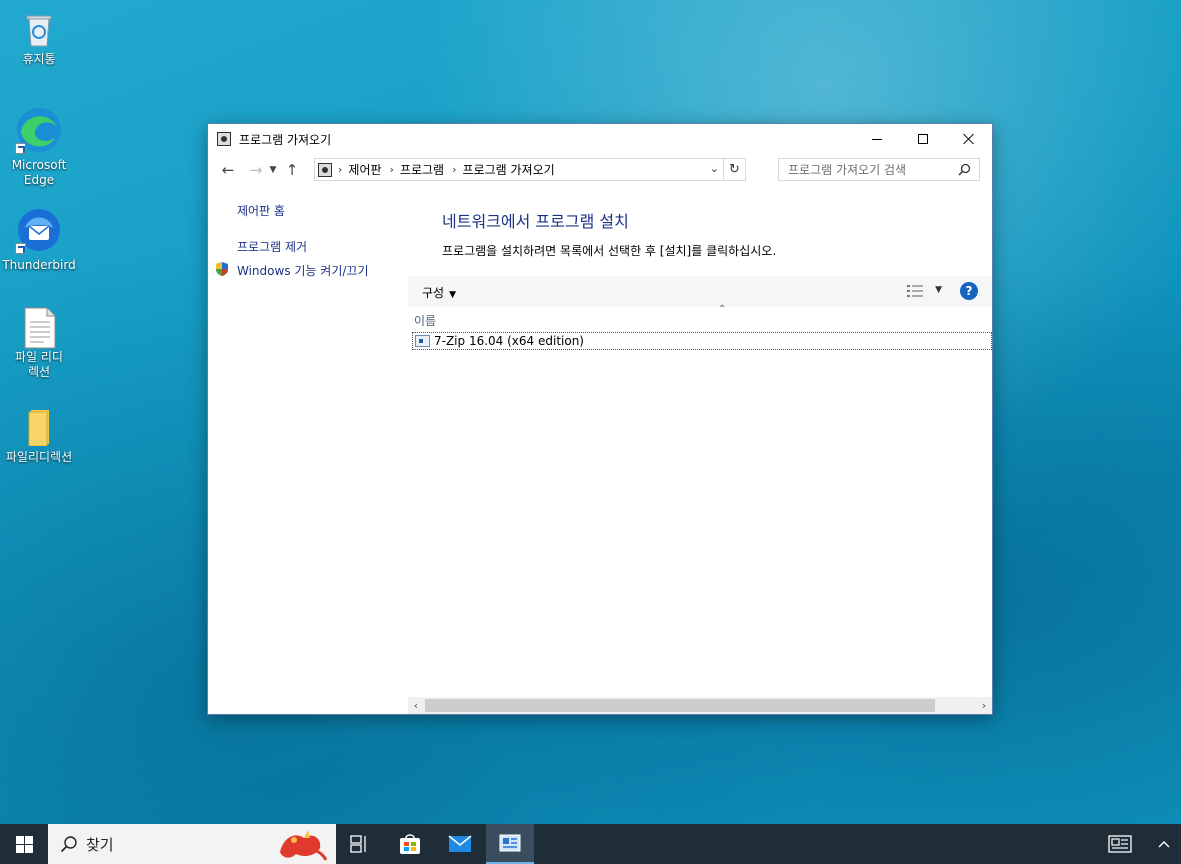 This screenshot has height=864, width=1181. Describe the element at coordinates (700, 291) in the screenshot. I see `command-bar: 구성 ▼ ▼ ?` at that location.